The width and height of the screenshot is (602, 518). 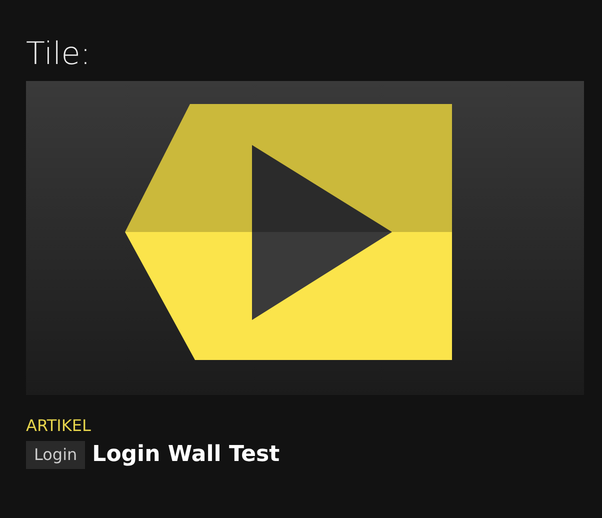 What do you see at coordinates (186, 455) in the screenshot?
I see `tile-title: Login Wall Test` at bounding box center [186, 455].